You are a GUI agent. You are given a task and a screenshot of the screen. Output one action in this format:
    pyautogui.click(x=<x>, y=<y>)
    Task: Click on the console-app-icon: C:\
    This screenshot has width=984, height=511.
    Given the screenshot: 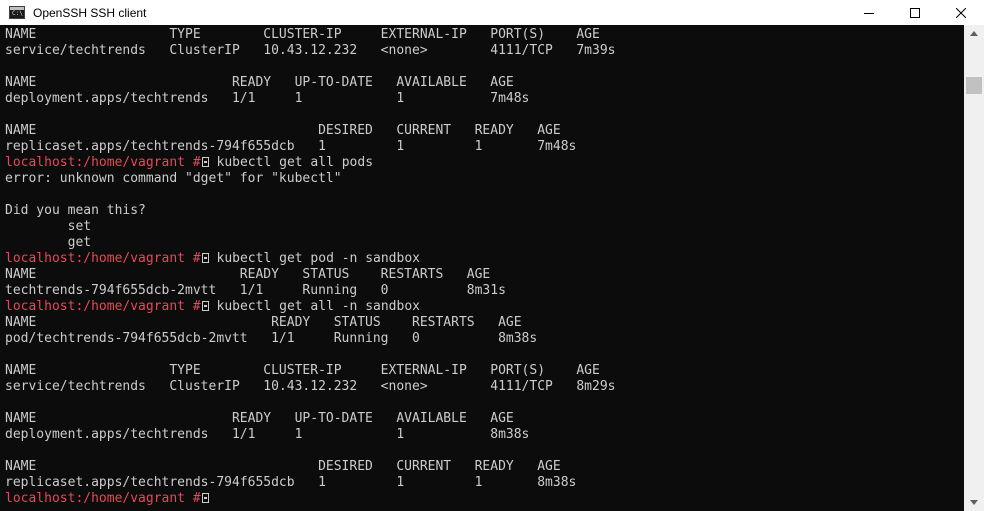 What is the action you would take?
    pyautogui.click(x=17, y=12)
    